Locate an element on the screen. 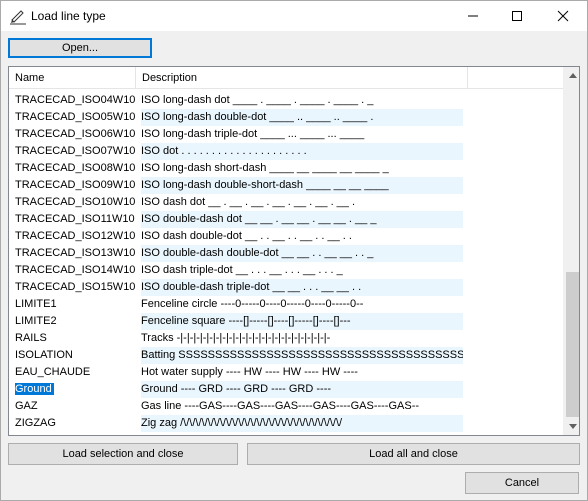 This screenshot has width=588, height=501. line-type-name-text: RAILS is located at coordinates (31, 338).